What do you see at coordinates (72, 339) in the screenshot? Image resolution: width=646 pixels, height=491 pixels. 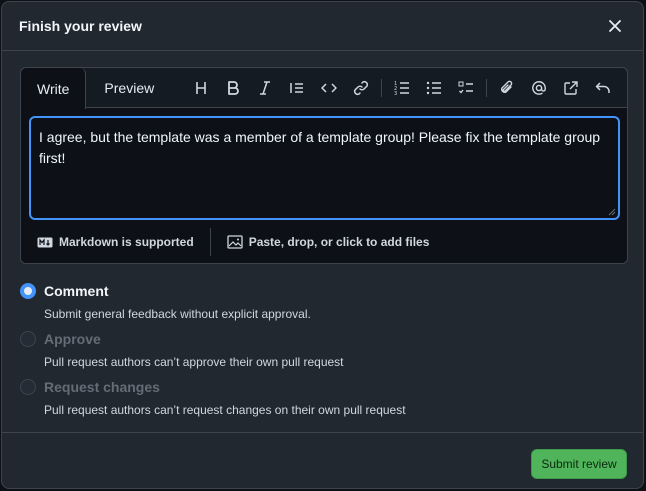 I see `option-approve-label: Approve` at bounding box center [72, 339].